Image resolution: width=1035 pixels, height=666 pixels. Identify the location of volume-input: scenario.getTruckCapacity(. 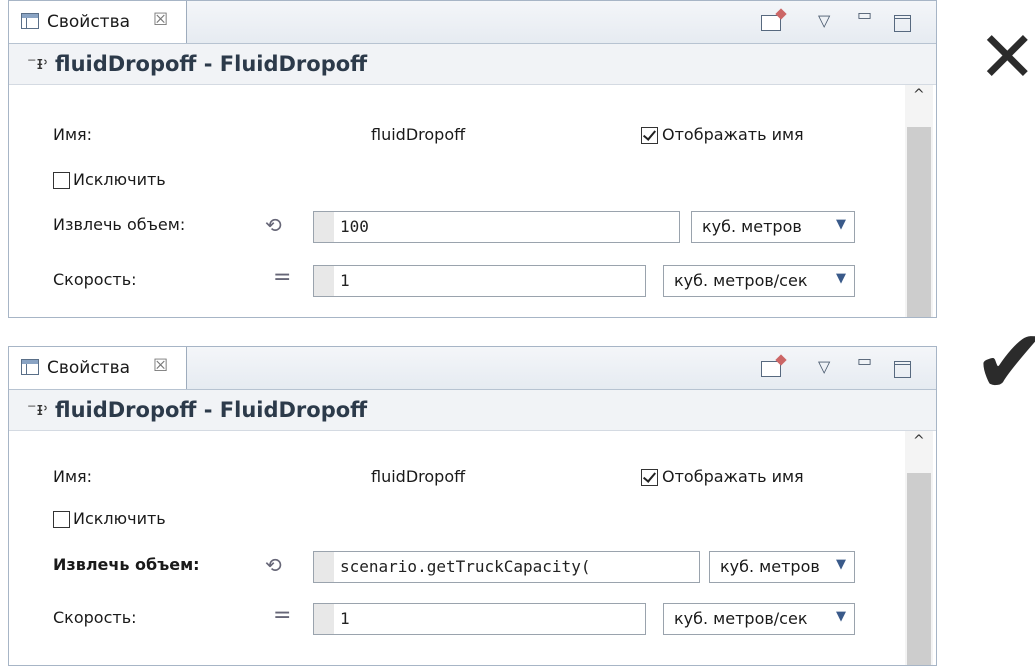
(506, 567).